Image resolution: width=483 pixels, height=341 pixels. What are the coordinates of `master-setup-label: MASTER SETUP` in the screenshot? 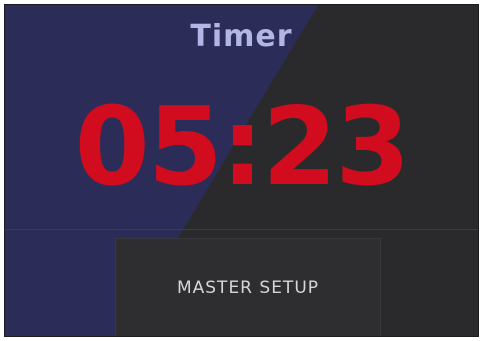 It's located at (248, 288).